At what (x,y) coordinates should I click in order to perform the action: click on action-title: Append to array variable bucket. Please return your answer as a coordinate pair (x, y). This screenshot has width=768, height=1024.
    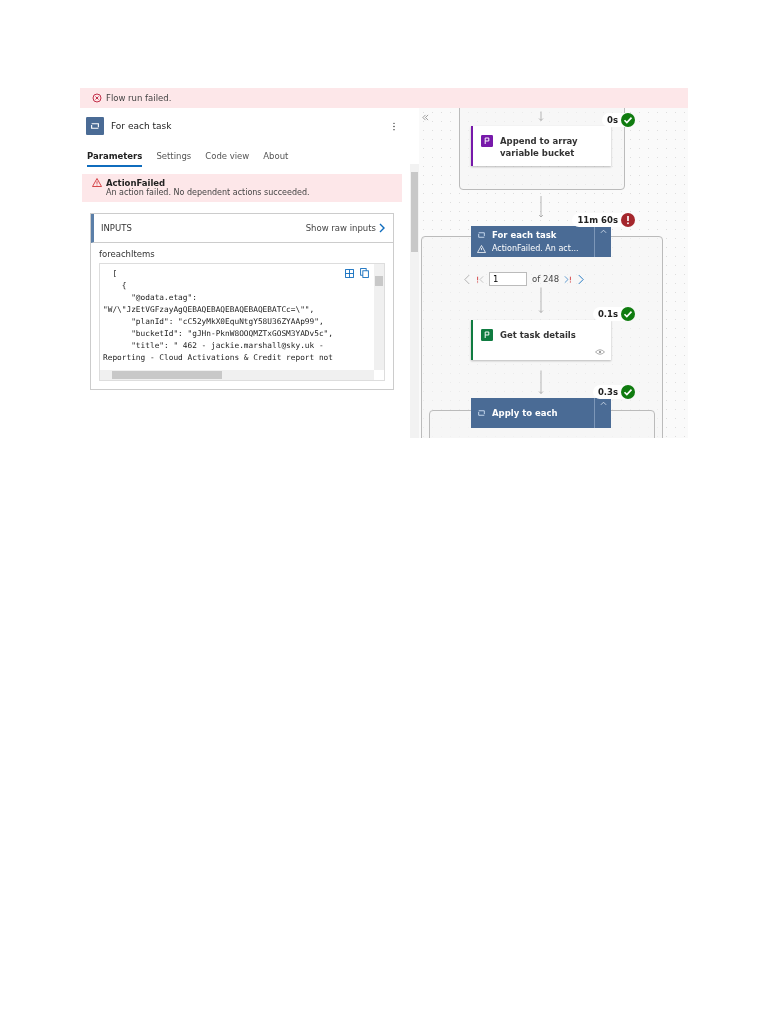
    Looking at the image, I should click on (539, 147).